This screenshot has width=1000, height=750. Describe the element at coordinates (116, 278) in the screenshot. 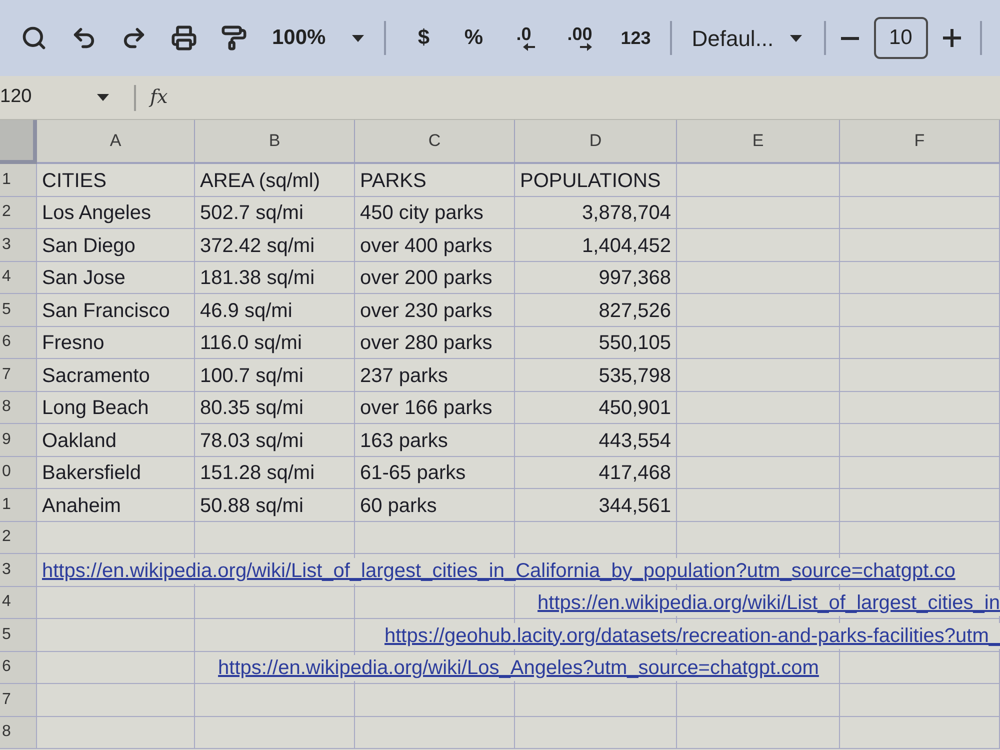

I see `table-cell: San Jose` at that location.